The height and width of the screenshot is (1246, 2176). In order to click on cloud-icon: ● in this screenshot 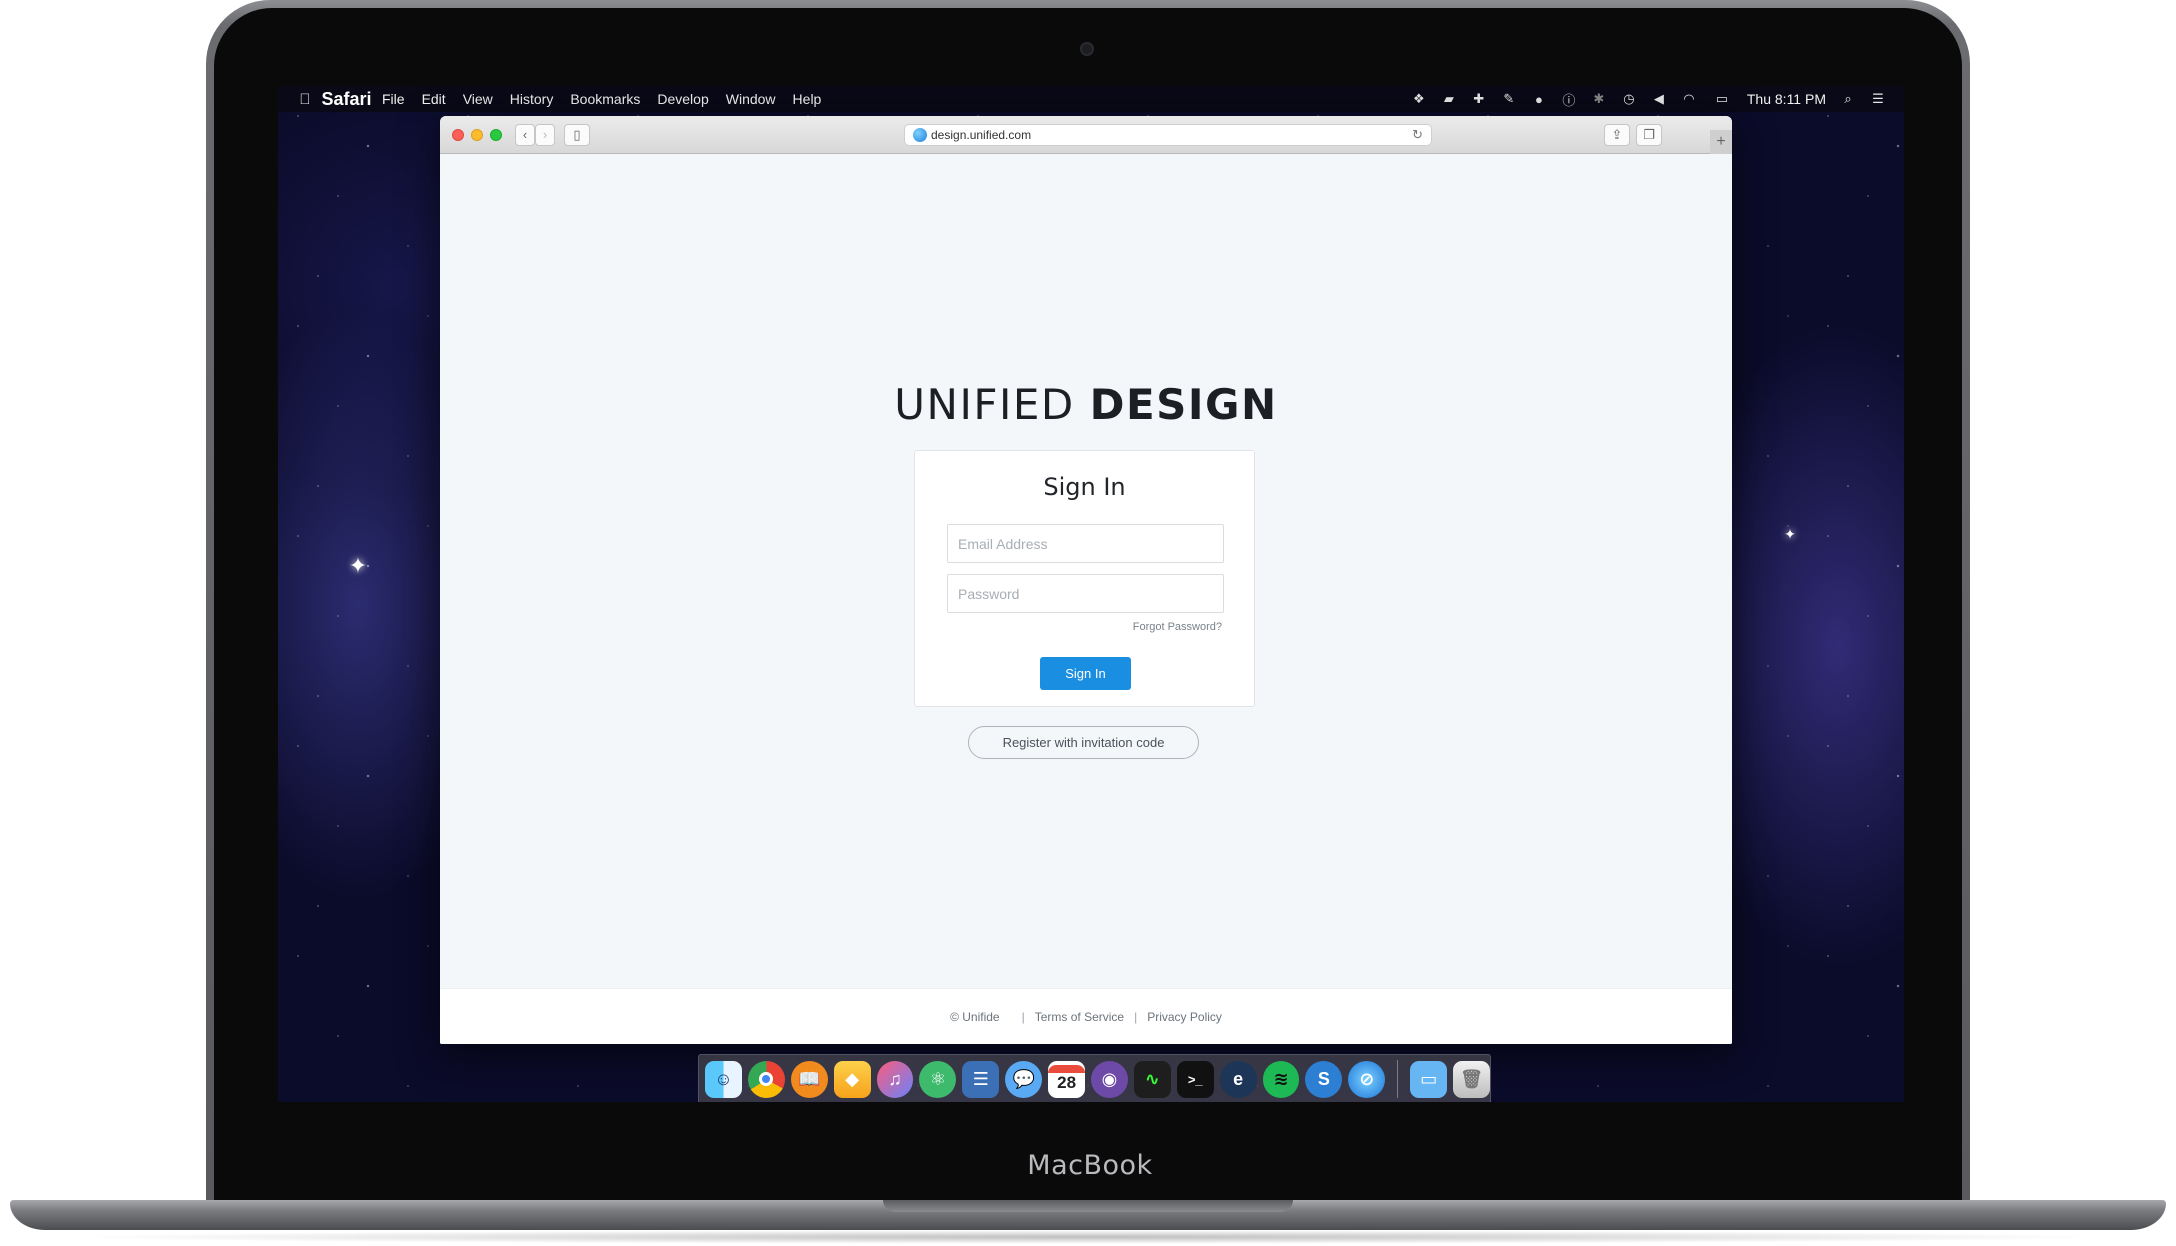, I will do `click(1539, 99)`.